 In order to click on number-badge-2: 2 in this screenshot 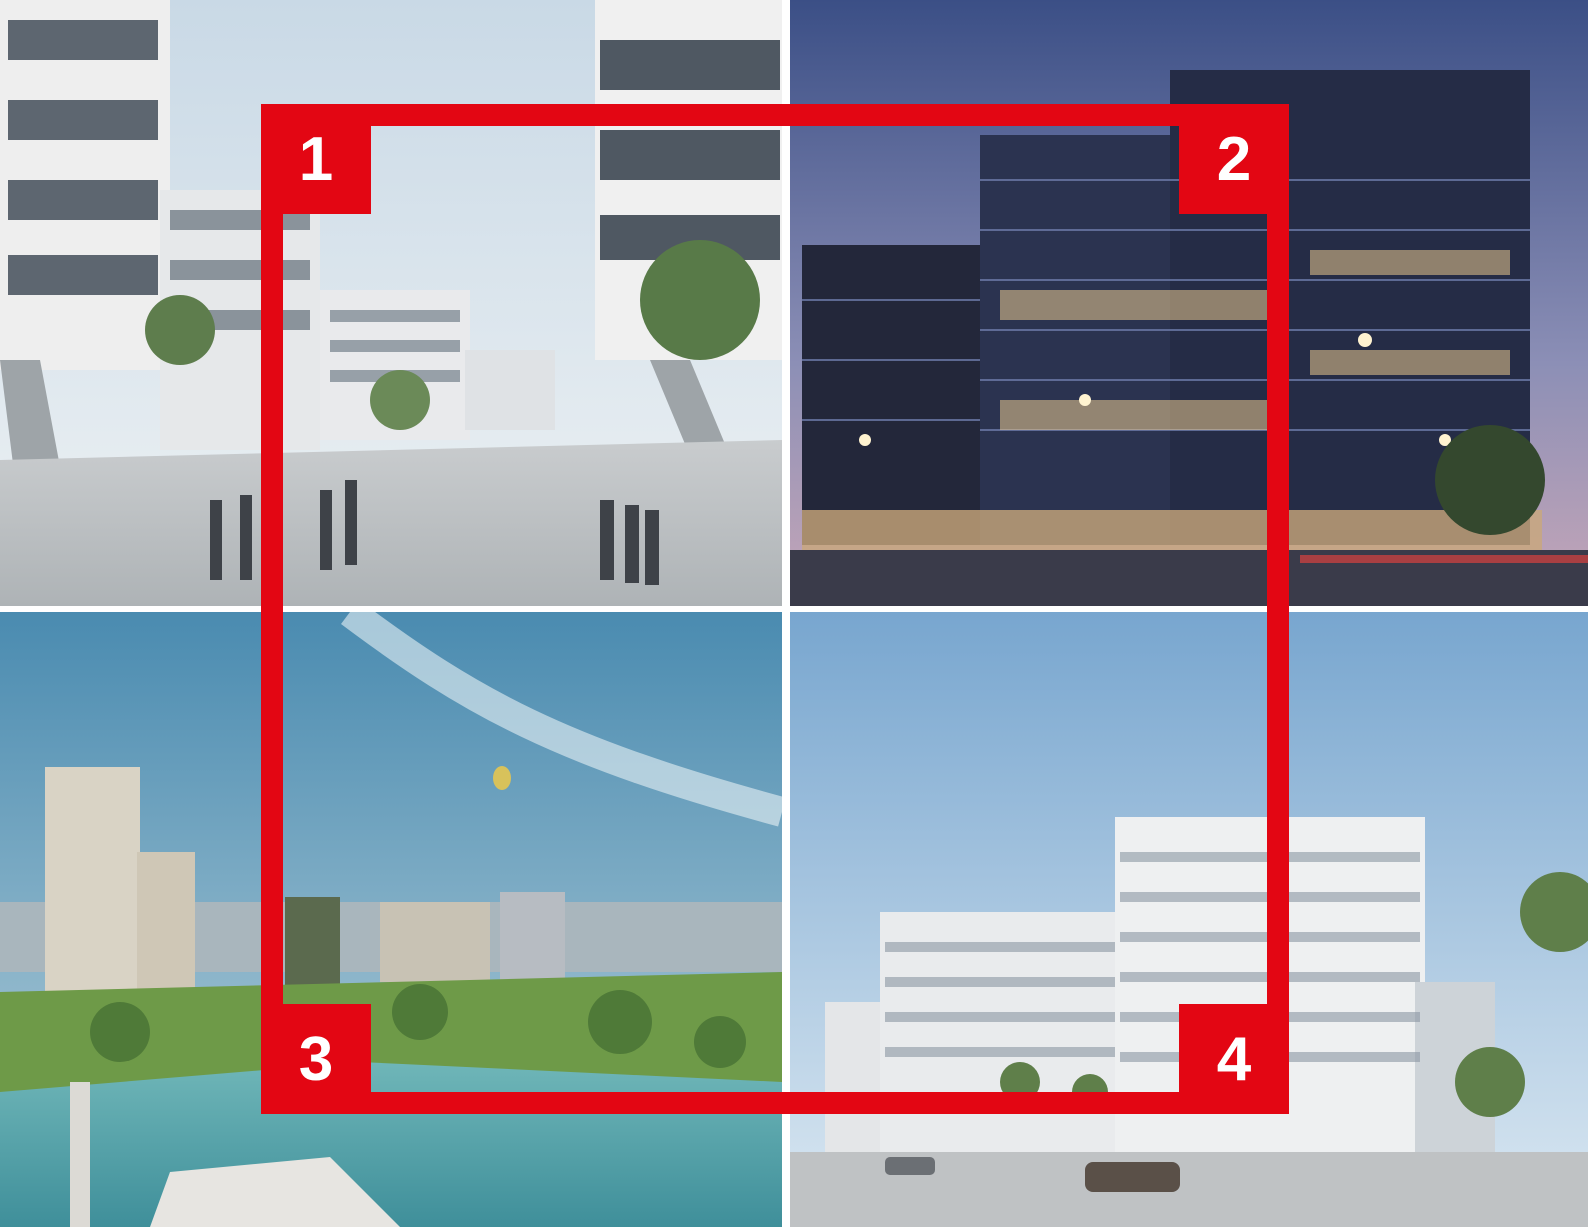, I will do `click(1234, 159)`.